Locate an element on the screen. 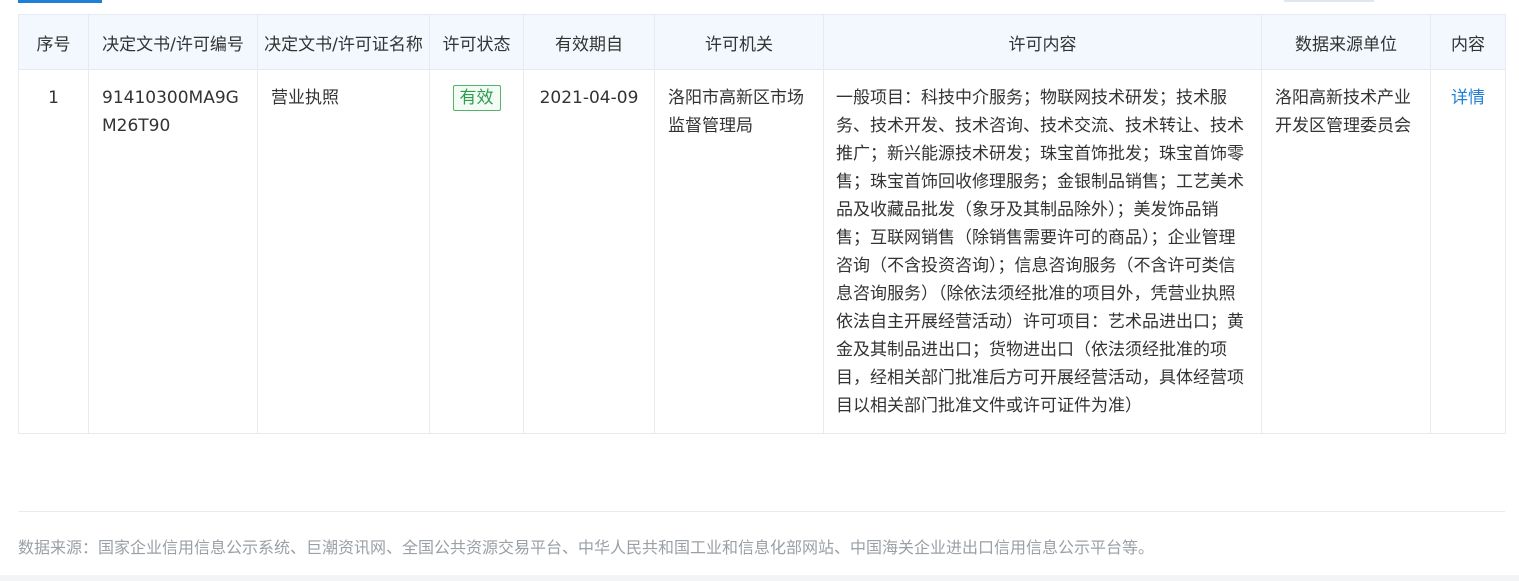 This screenshot has height=581, width=1519. cell-source-unit: 洛阳高新技术产业开发区管理委员会 is located at coordinates (1346, 251).